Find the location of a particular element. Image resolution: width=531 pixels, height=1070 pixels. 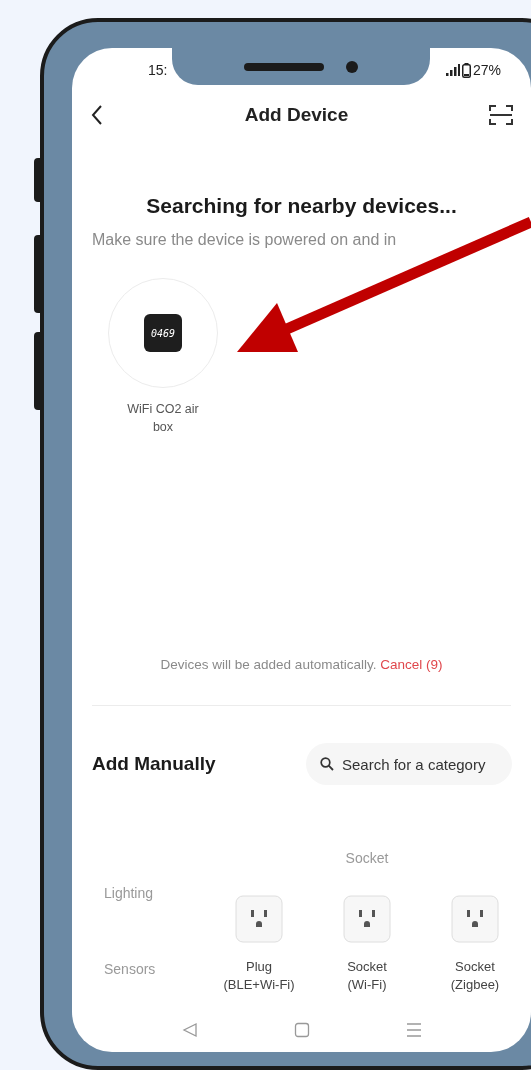

searching-subtitle: Make sure the device is powered on and in is located at coordinates (244, 240).